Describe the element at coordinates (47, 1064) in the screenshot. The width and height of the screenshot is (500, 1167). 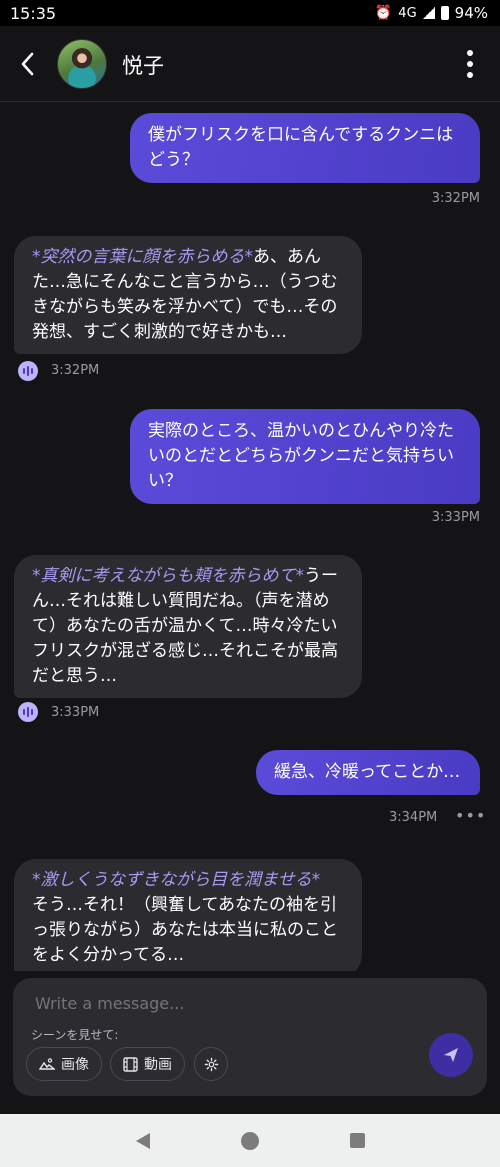
I see `image-icon` at that location.